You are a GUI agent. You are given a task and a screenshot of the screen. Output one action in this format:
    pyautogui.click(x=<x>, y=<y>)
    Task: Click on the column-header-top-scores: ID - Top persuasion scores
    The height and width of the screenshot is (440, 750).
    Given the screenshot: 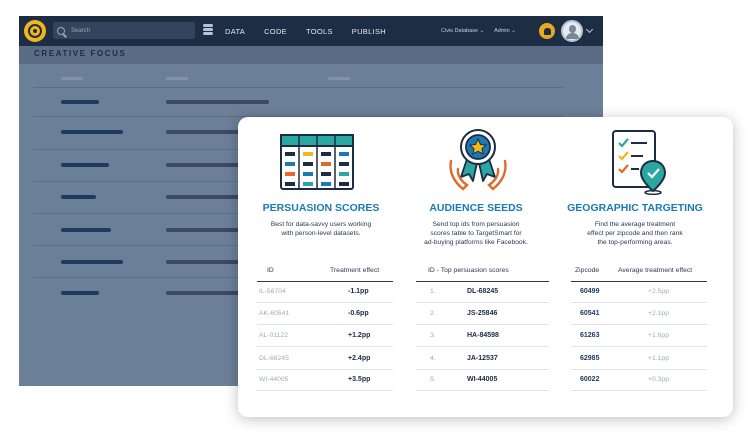 What is the action you would take?
    pyautogui.click(x=468, y=270)
    